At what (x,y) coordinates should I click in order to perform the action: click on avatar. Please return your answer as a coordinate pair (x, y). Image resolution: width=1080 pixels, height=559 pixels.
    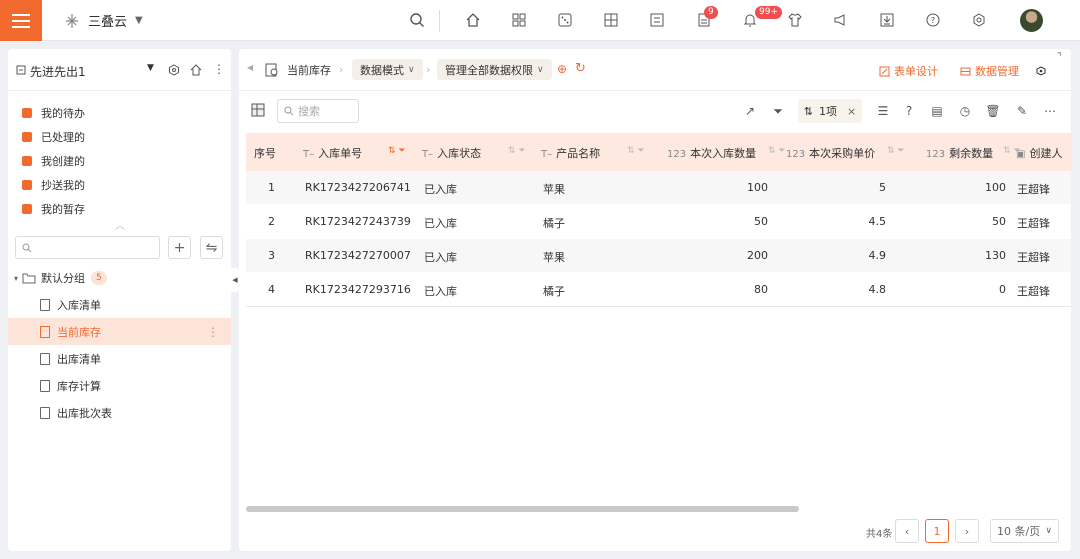
    Looking at the image, I should click on (1031, 20).